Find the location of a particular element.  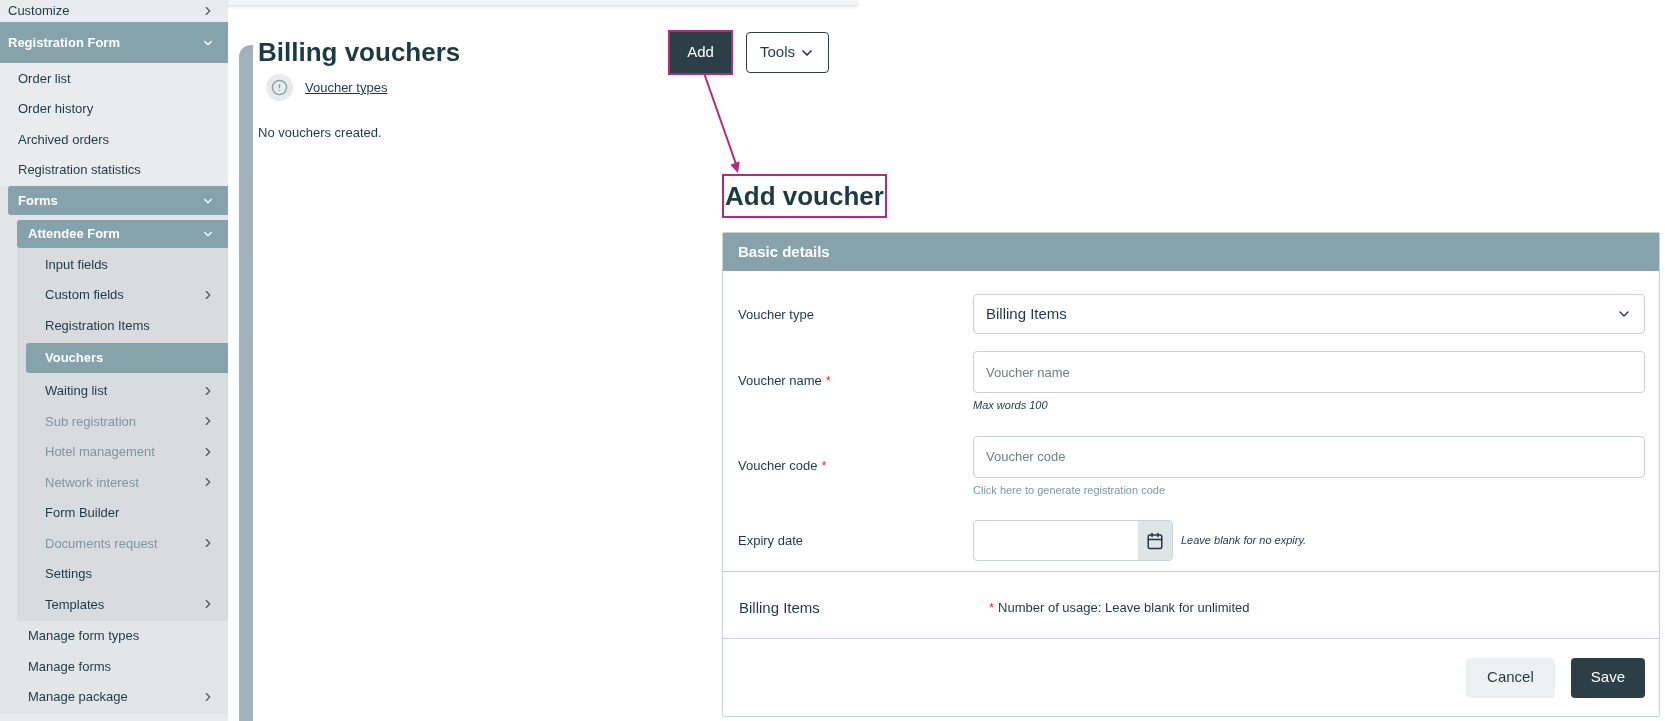

voucher-types-link: Voucher types is located at coordinates (346, 87).